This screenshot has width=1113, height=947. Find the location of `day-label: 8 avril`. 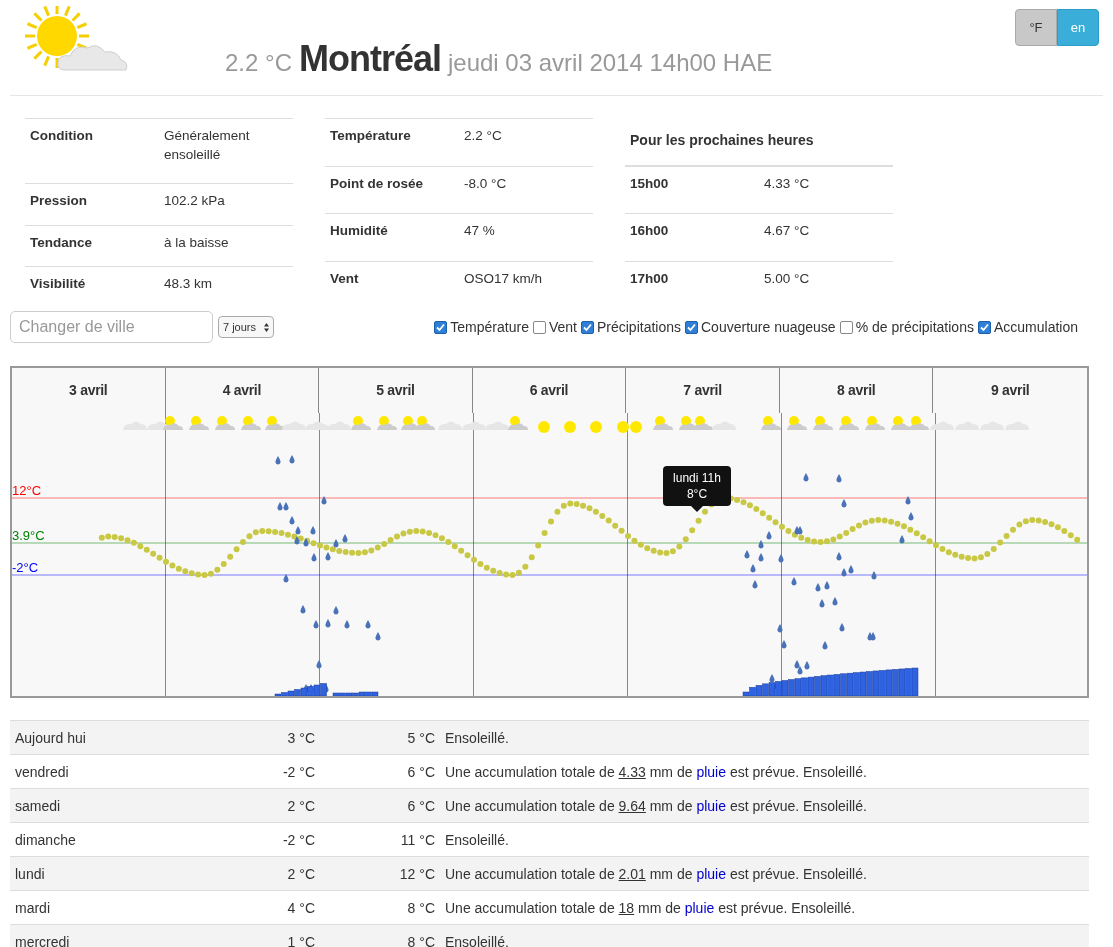

day-label: 8 avril is located at coordinates (856, 391).